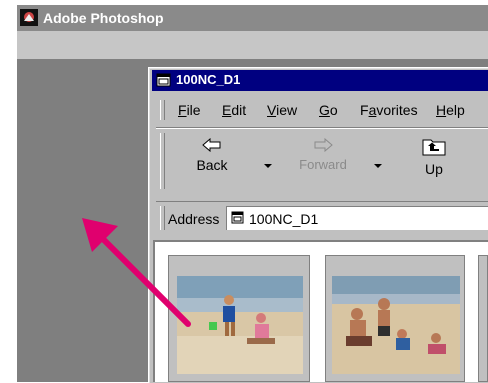 This screenshot has width=488, height=383. What do you see at coordinates (378, 166) in the screenshot?
I see `forward-dropdown-arrow` at bounding box center [378, 166].